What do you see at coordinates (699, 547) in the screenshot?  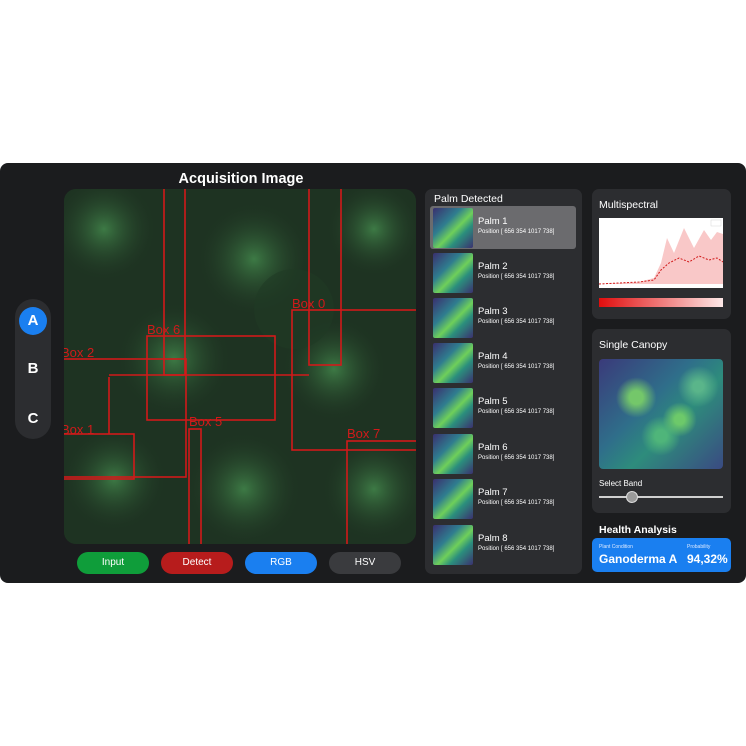 I see `probability-label: Probability` at bounding box center [699, 547].